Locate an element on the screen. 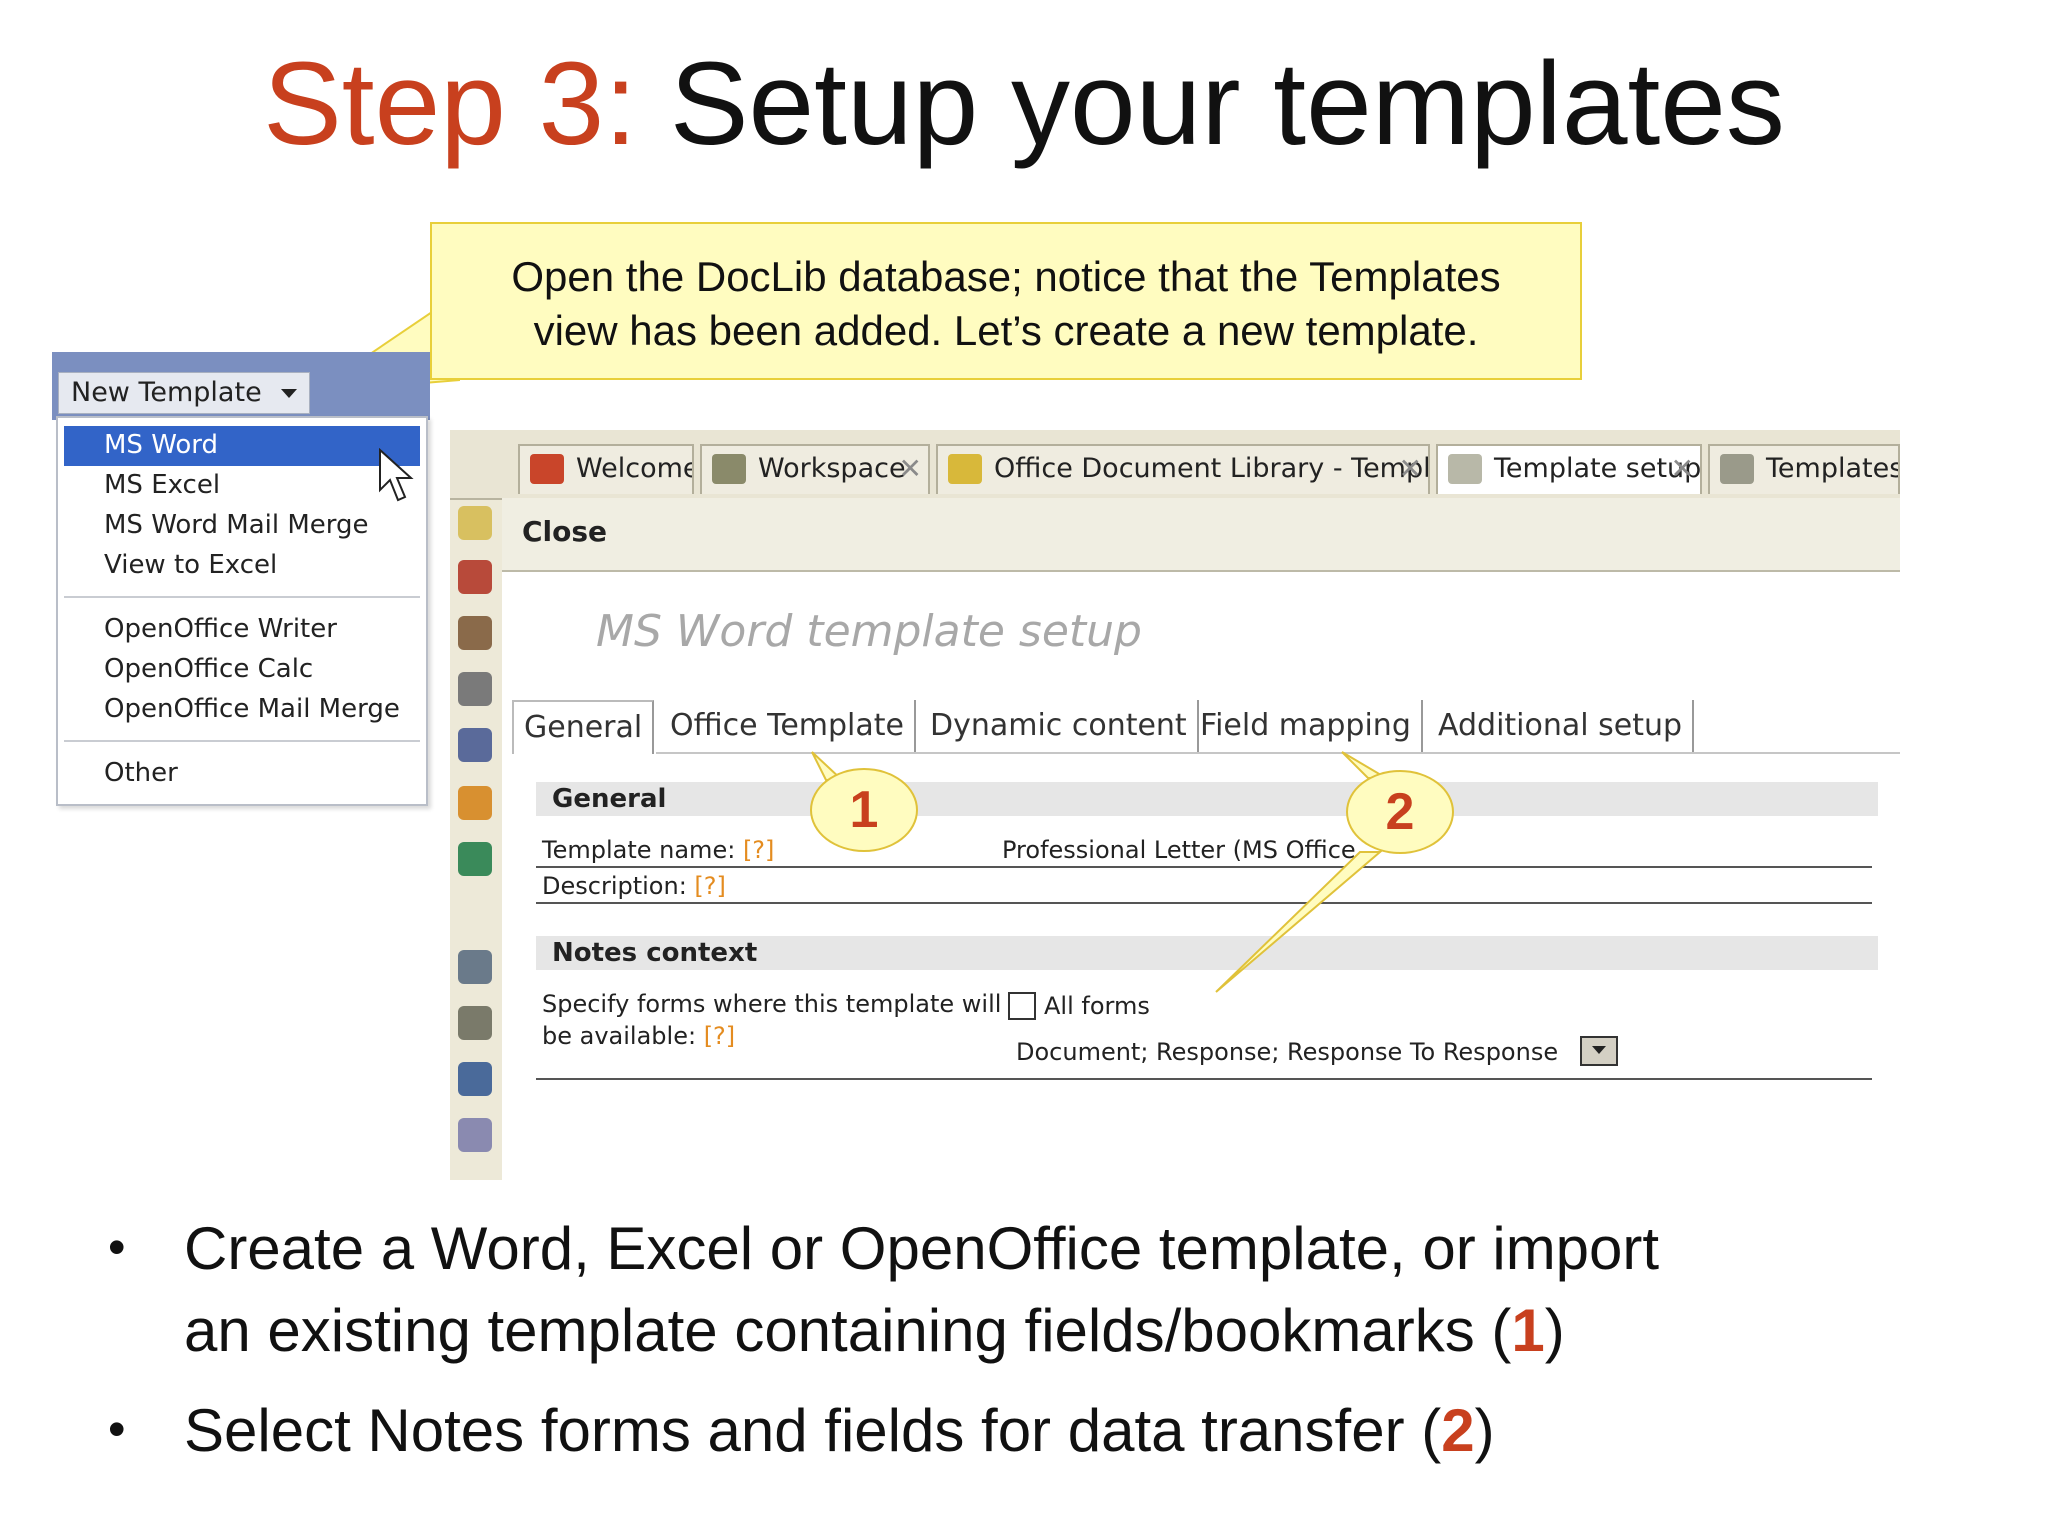  all-forms-label: All forms is located at coordinates (1097, 1006).